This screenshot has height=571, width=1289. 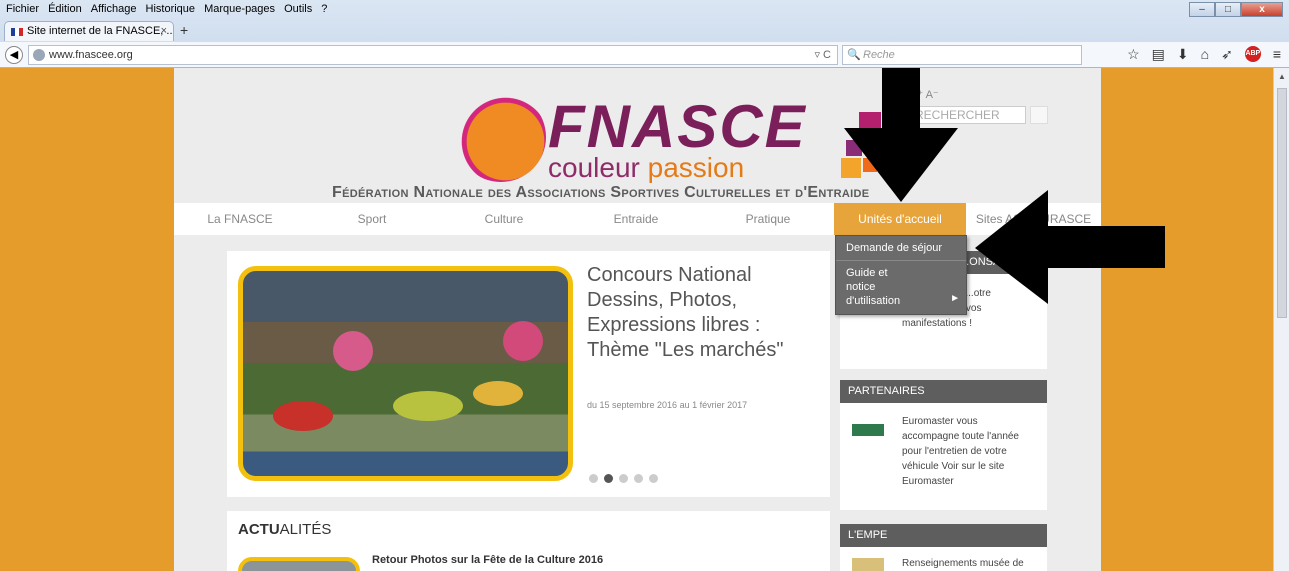 What do you see at coordinates (65, 9) in the screenshot?
I see `menu-edition: Édition` at bounding box center [65, 9].